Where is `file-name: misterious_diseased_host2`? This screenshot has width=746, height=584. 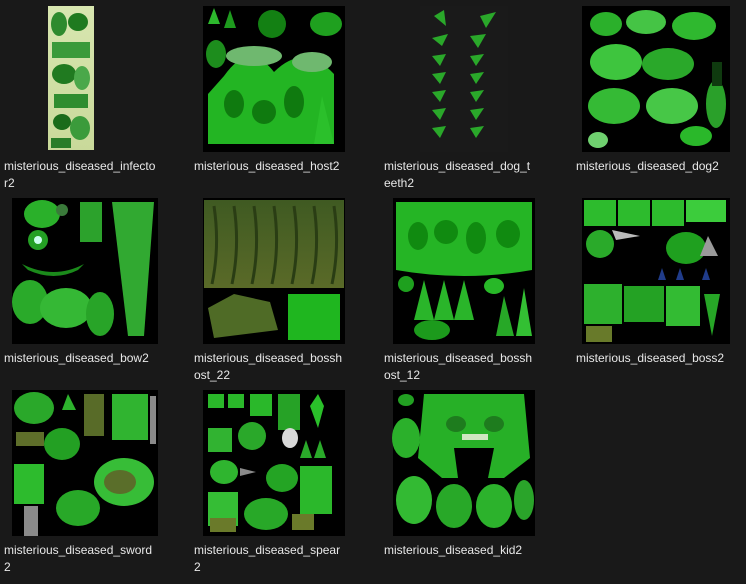 file-name: misterious_diseased_host2 is located at coordinates (267, 166).